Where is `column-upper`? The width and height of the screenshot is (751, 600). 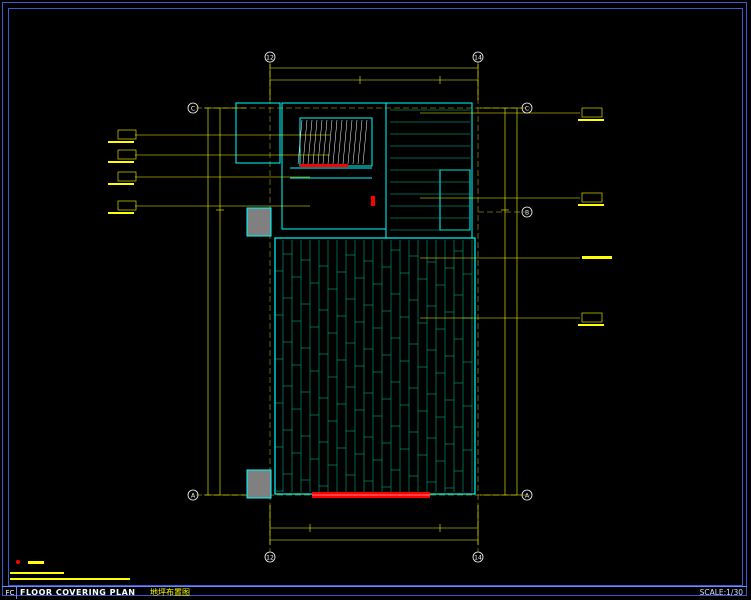
column-upper is located at coordinates (259, 222).